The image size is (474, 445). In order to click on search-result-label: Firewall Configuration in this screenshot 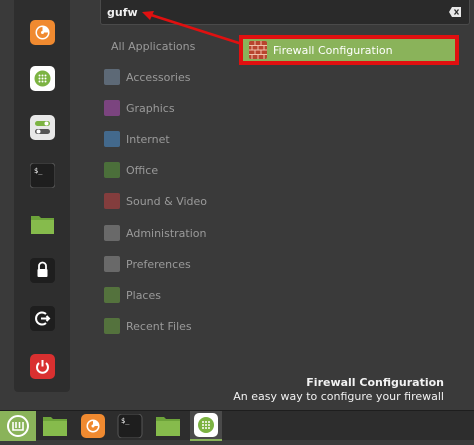, I will do `click(333, 50)`.